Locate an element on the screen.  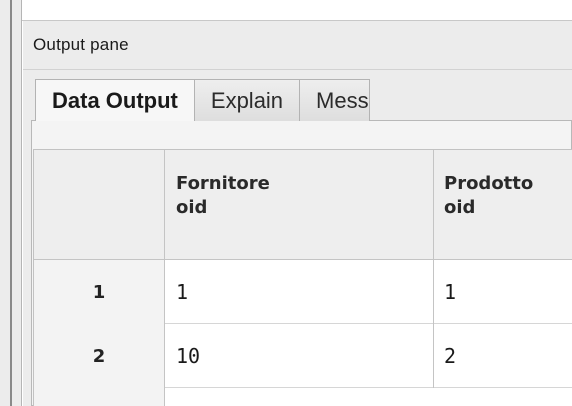
table-cell: 2 is located at coordinates (450, 356).